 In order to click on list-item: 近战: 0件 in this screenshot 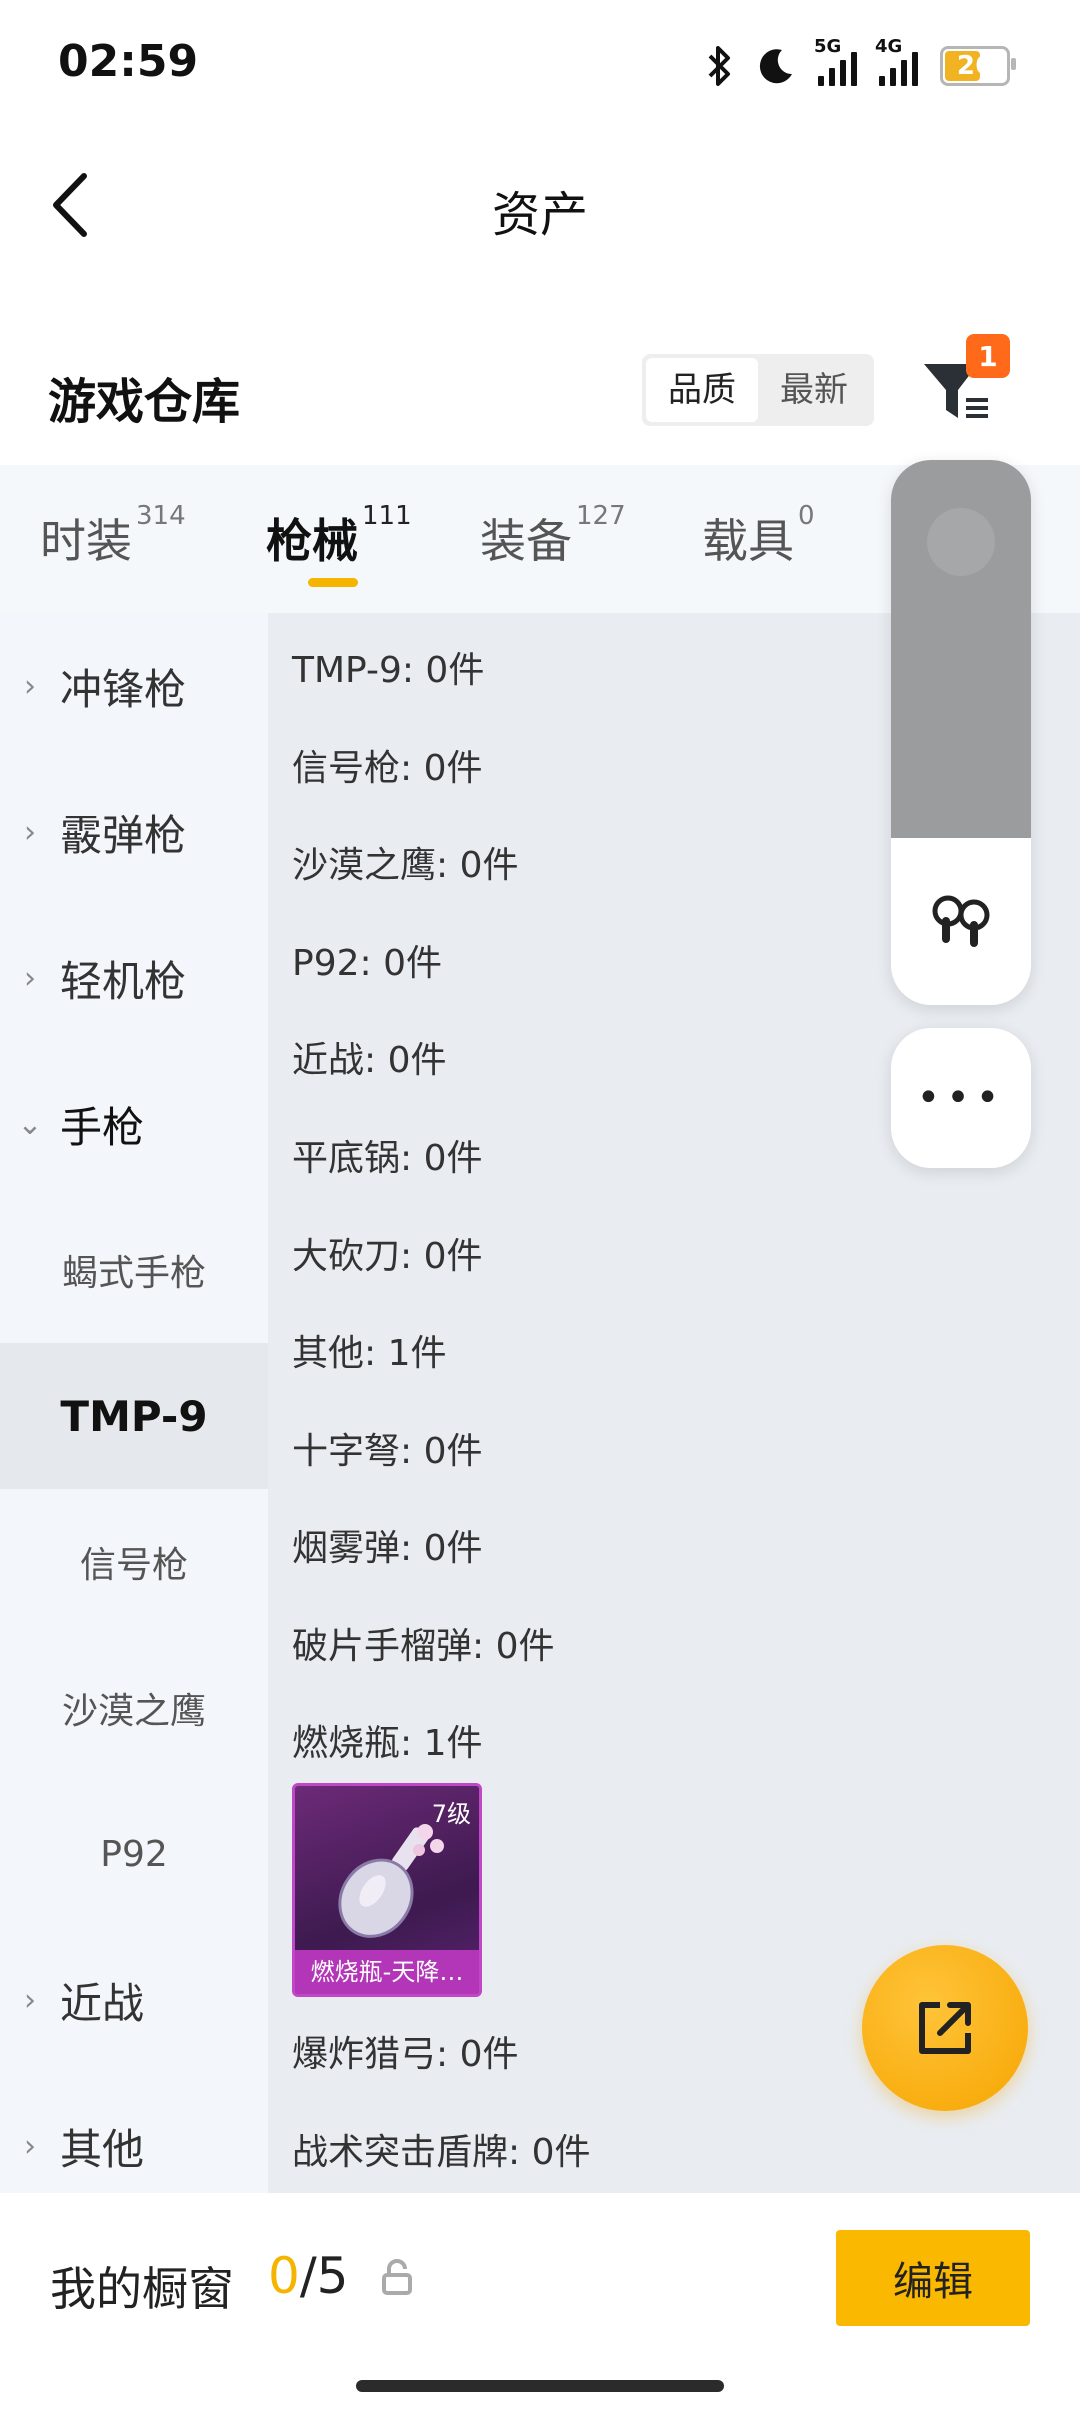, I will do `click(369, 1060)`.